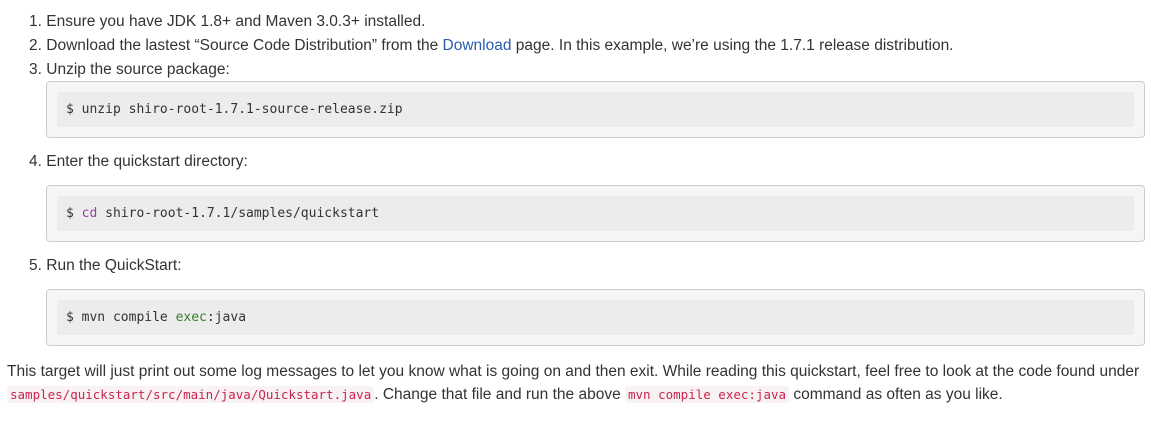 This screenshot has height=427, width=1151. What do you see at coordinates (35, 265) in the screenshot?
I see `step-5-number: 5.` at bounding box center [35, 265].